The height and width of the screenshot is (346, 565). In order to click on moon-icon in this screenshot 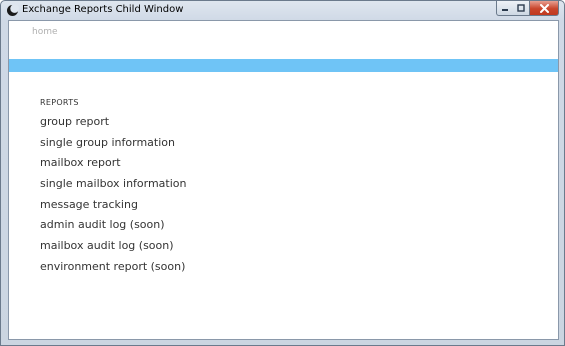, I will do `click(13, 10)`.